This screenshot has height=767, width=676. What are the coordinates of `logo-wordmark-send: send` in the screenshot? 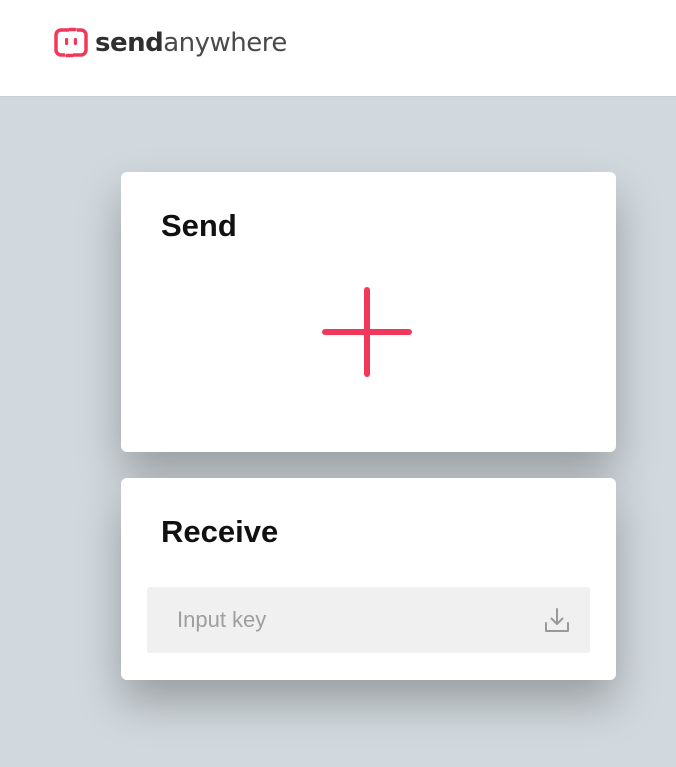 It's located at (129, 43).